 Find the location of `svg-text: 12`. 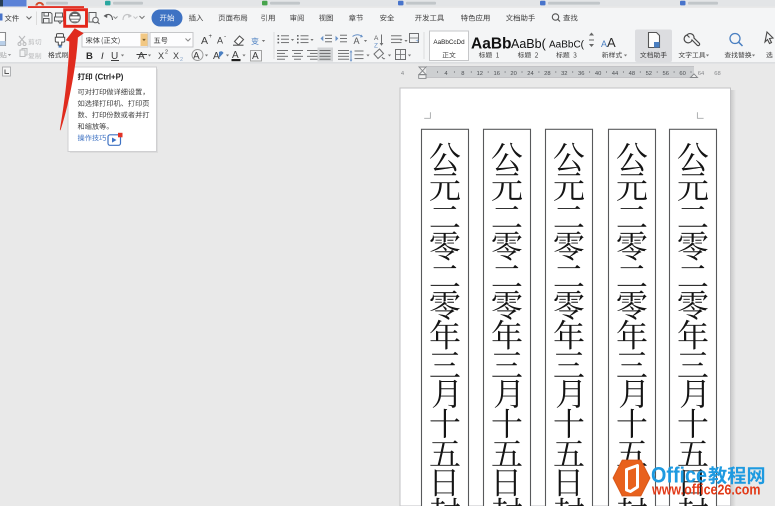

svg-text: 12 is located at coordinates (480, 74).